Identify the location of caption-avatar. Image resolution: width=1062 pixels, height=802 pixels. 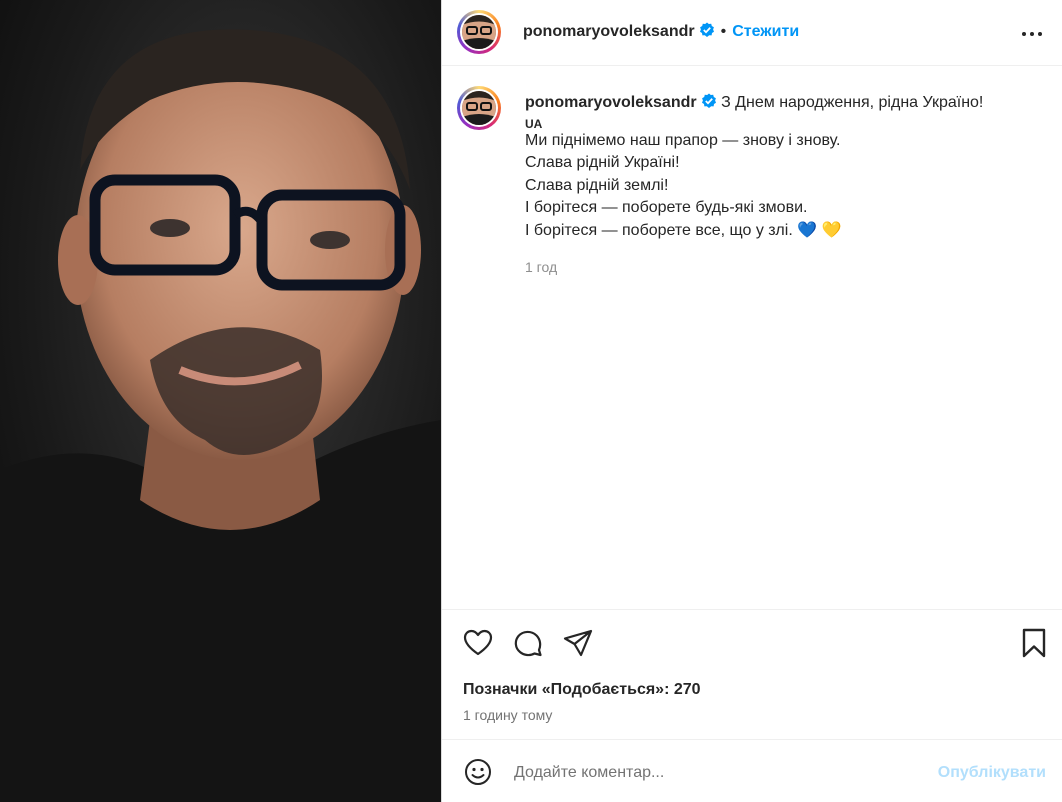
(479, 108).